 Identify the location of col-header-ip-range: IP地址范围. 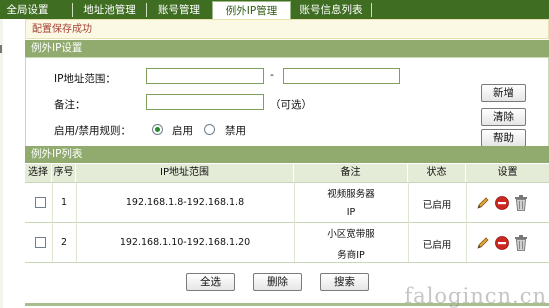
(185, 173).